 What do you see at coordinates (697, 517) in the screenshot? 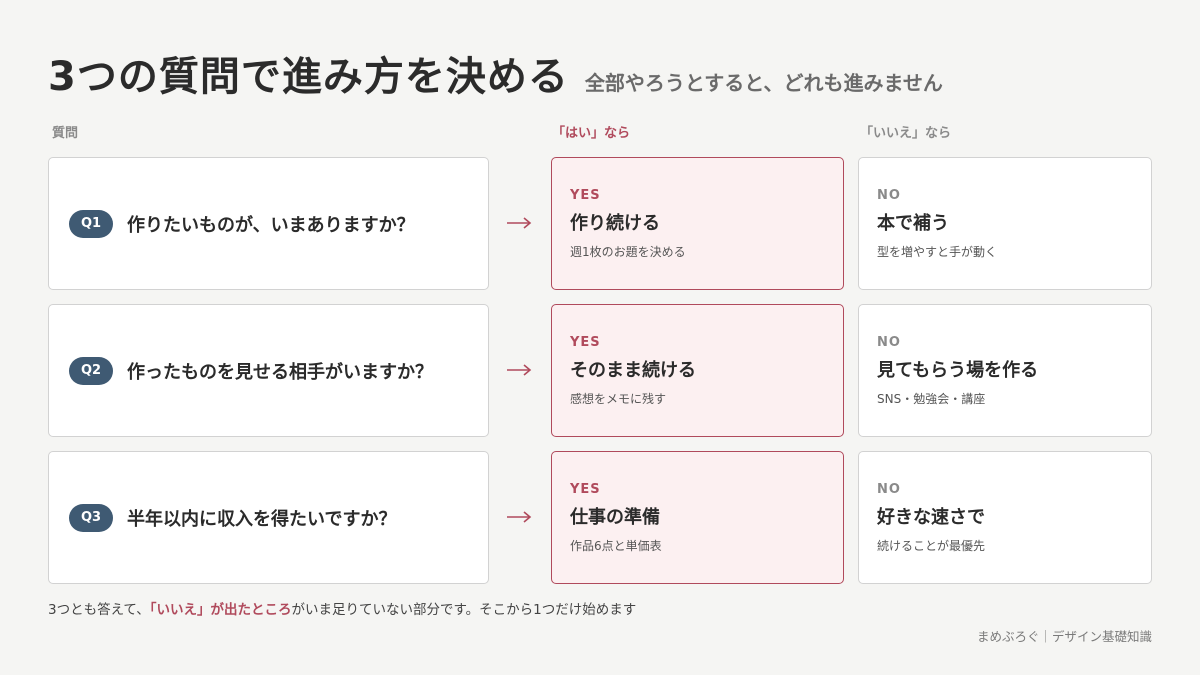
I see `yes-card-3: YES 仕事の準備 作品6点と単価表` at bounding box center [697, 517].